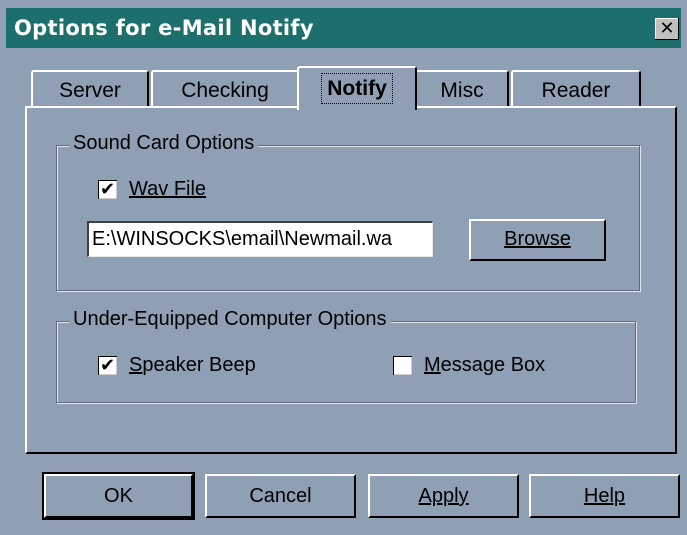  I want to click on tab-notify: Notify, so click(357, 88).